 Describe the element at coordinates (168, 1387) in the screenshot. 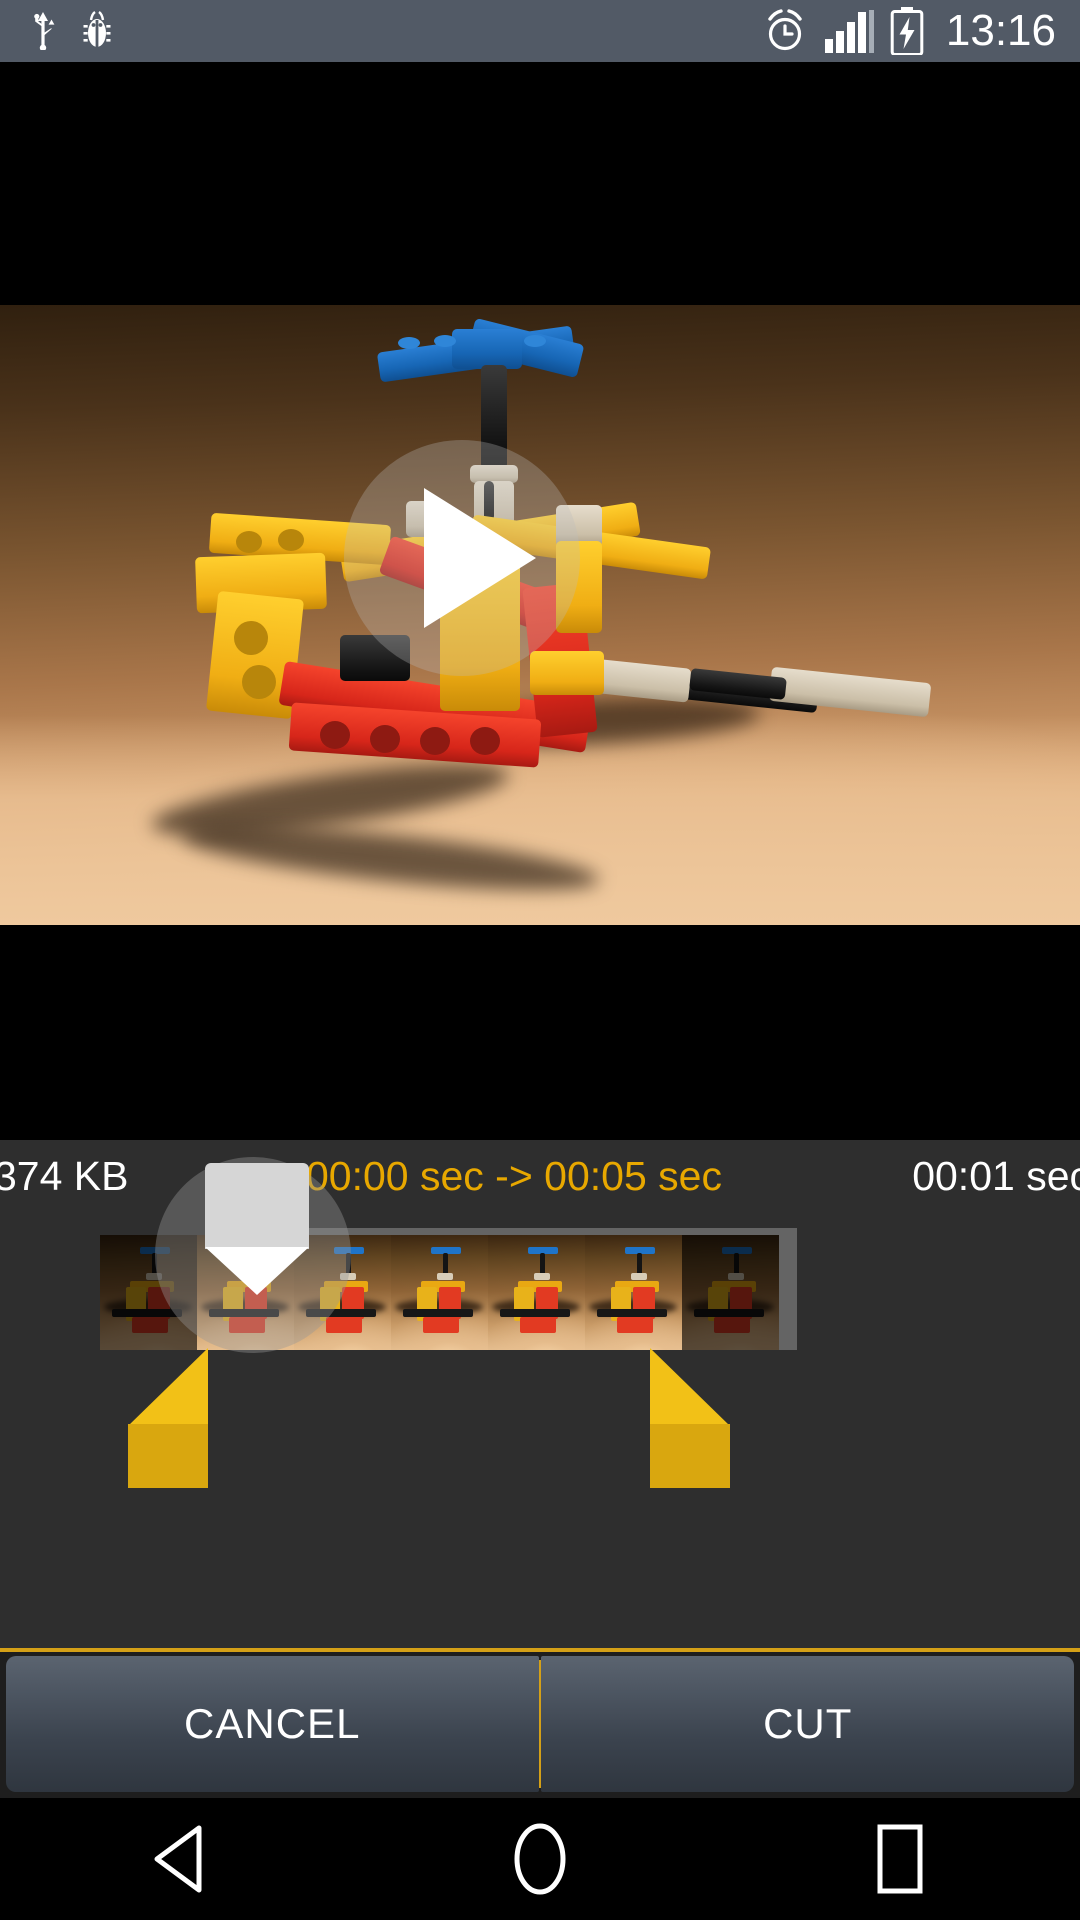

I see `trim-handle-start-arrow-icon` at that location.